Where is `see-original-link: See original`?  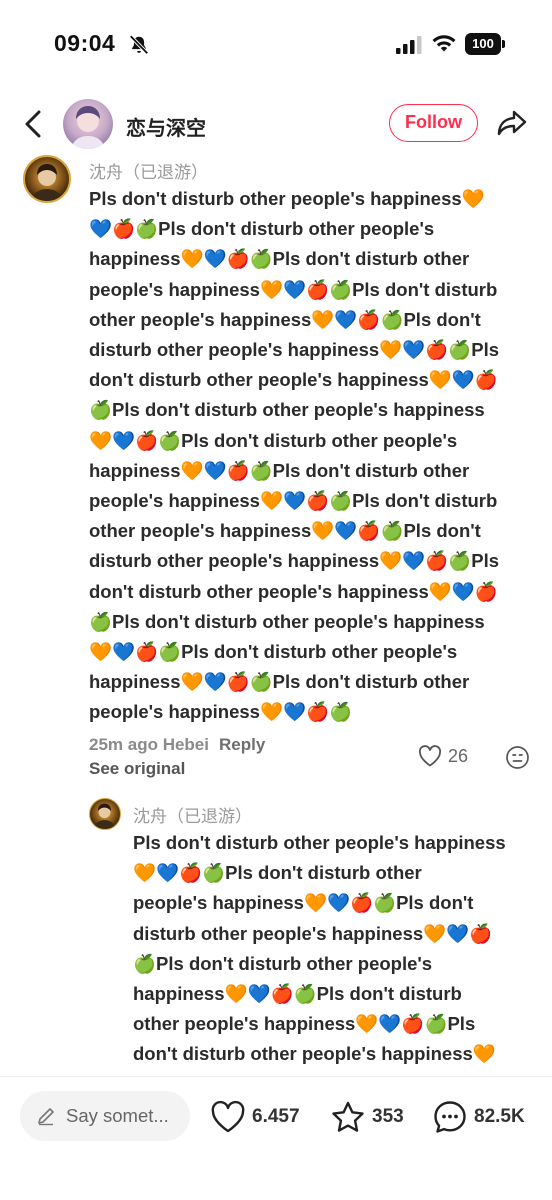 see-original-link: See original is located at coordinates (137, 769).